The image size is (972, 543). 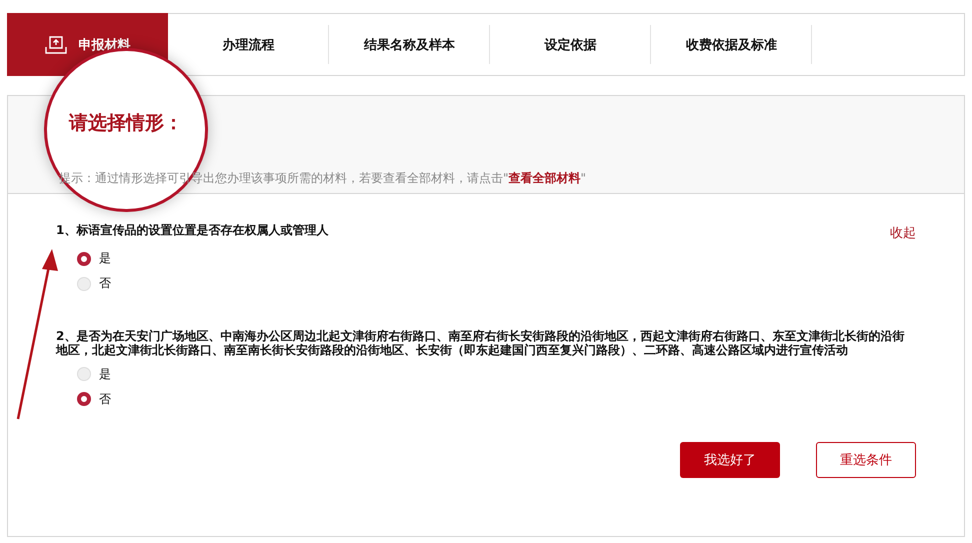 What do you see at coordinates (55, 44) in the screenshot?
I see `upload-icon` at bounding box center [55, 44].